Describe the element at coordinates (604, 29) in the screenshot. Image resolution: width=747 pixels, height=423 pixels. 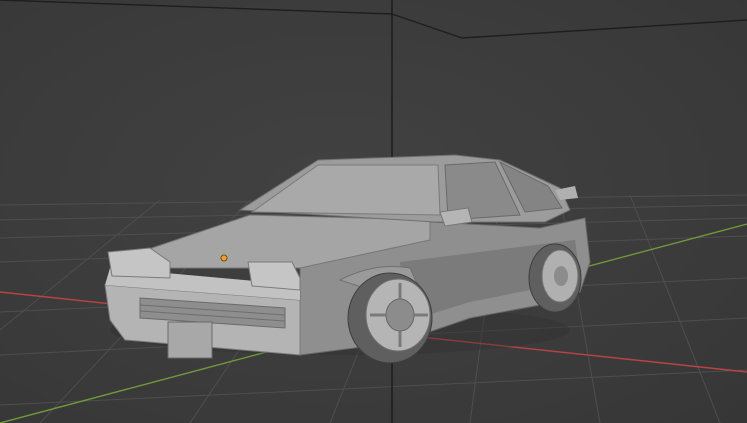
I see `ceiling-edge-right` at that location.